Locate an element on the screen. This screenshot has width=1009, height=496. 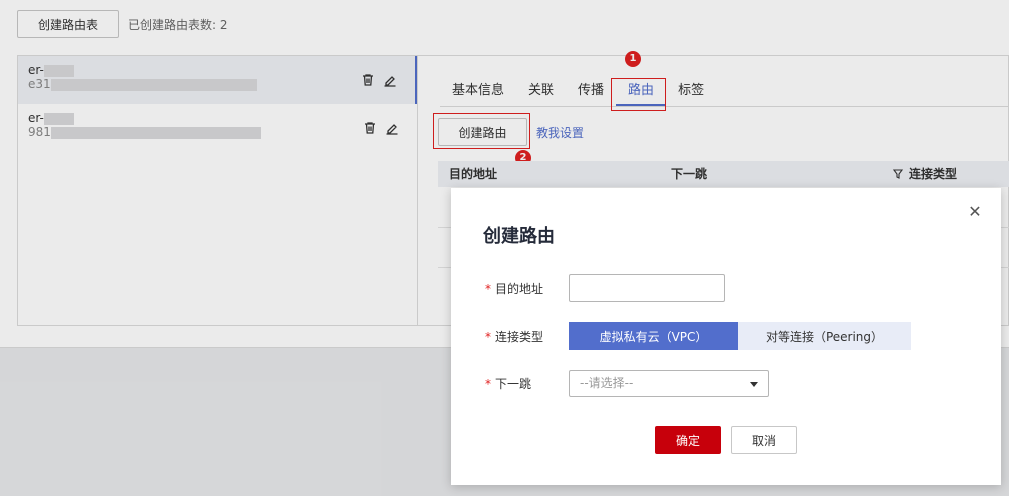
connection-type-toggle: 虚拟私有云（VPC） 对等连接（Peering） is located at coordinates (740, 336).